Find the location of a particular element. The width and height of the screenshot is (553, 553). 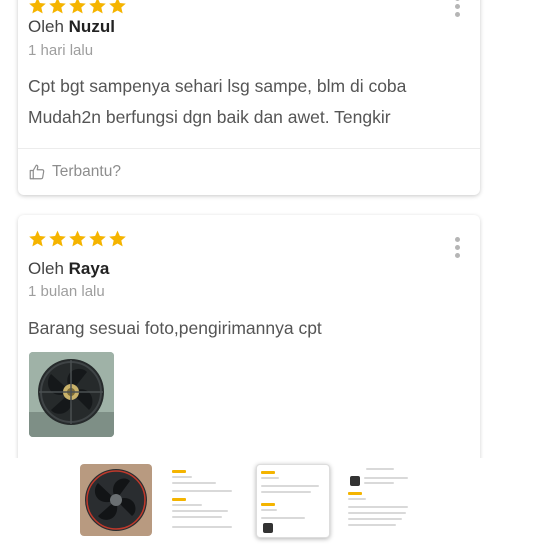

review-date: 1 bulan lalu is located at coordinates (66, 291).